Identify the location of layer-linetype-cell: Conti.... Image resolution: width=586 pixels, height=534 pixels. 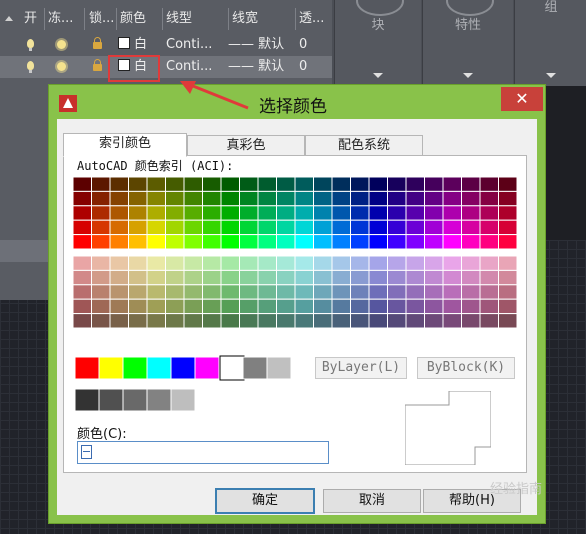
(189, 45).